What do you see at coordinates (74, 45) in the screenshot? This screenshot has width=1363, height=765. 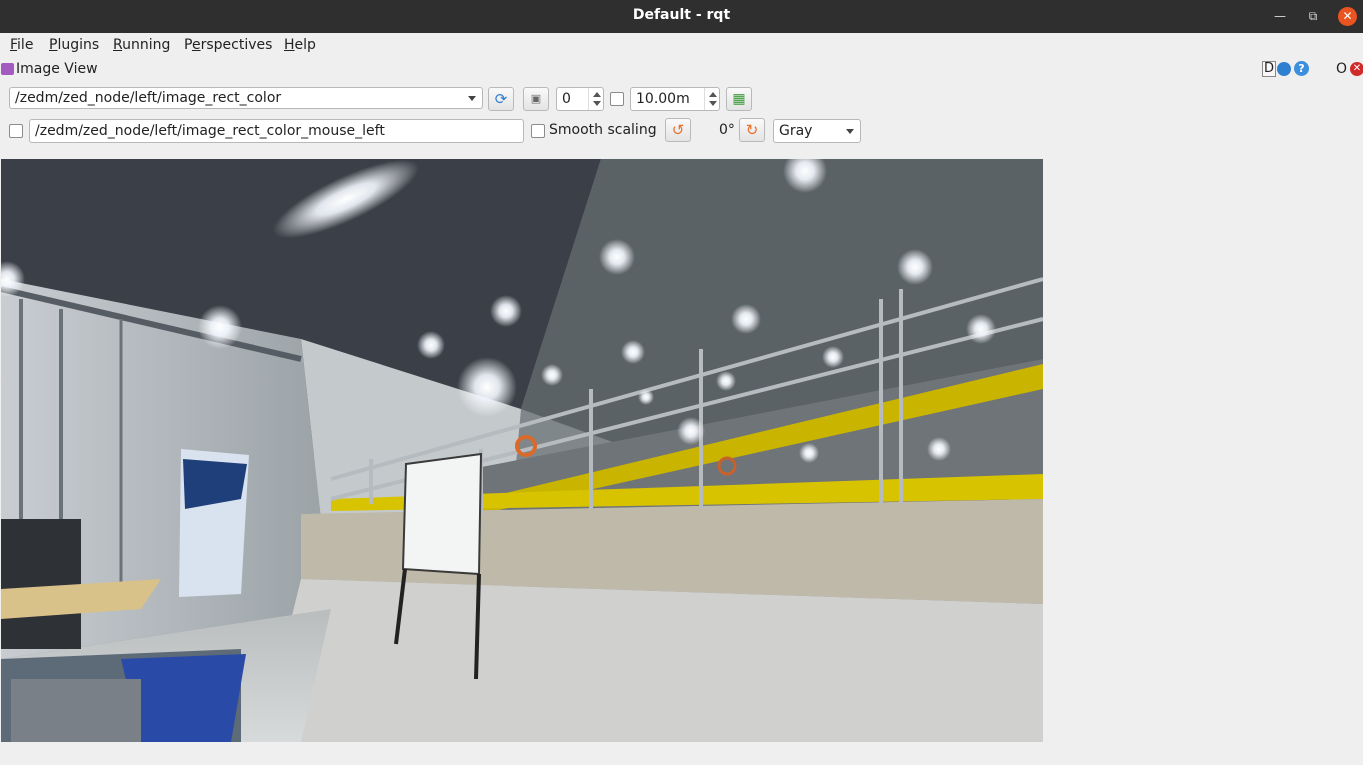 I see `menu-plugins: Plugins` at bounding box center [74, 45].